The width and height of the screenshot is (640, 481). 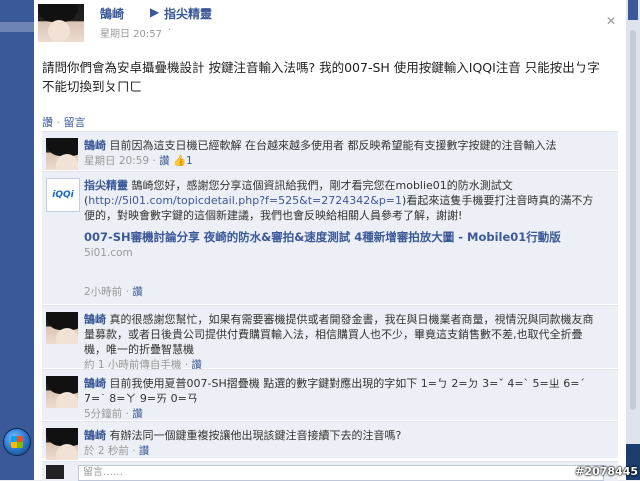 What do you see at coordinates (116, 161) in the screenshot?
I see `comment-time: 星期日 20:59` at bounding box center [116, 161].